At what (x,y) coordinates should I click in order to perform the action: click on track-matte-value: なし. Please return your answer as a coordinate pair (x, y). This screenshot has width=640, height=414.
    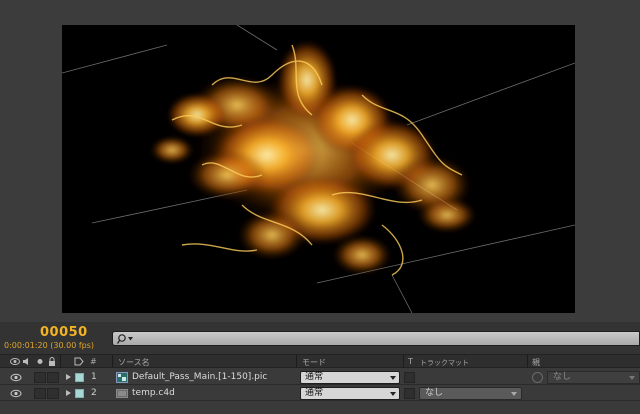
    Looking at the image, I should click on (434, 393).